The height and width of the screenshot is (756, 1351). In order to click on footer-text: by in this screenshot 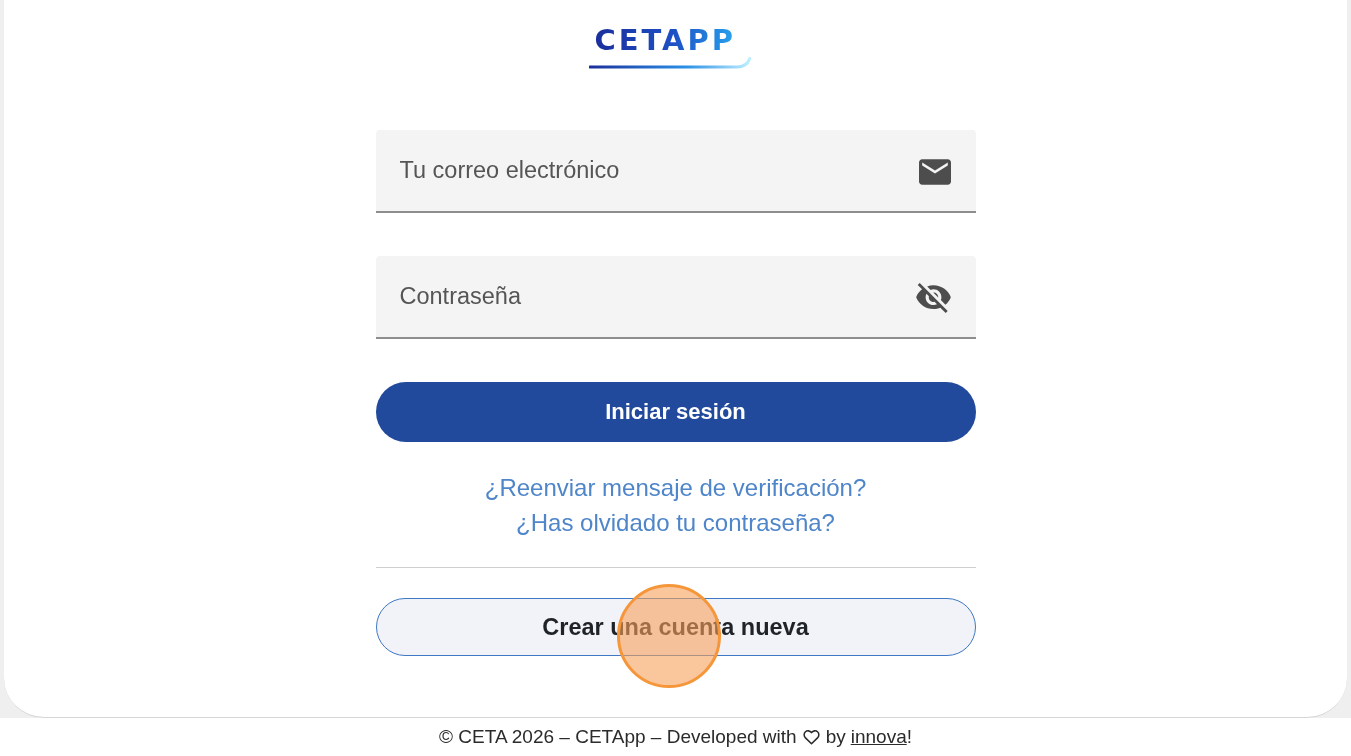, I will do `click(835, 736)`.